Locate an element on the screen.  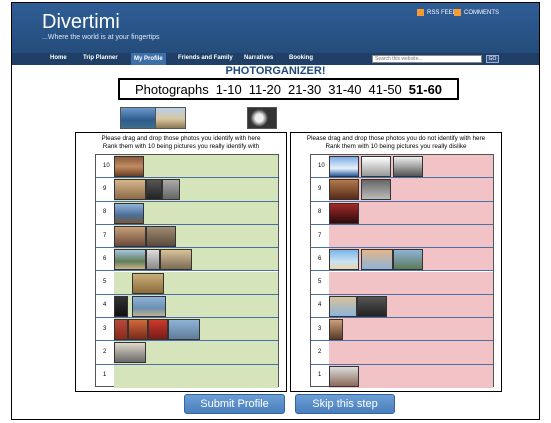
tab-range-51-60: 51-60 is located at coordinates (425, 89).